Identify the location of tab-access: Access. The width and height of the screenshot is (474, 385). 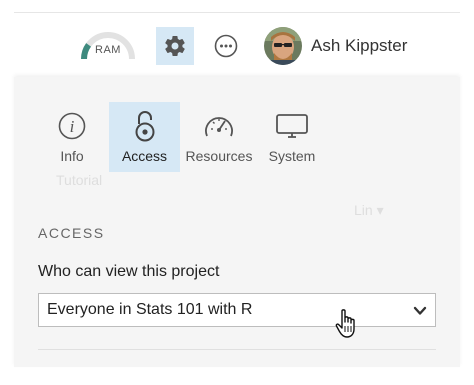
(144, 137).